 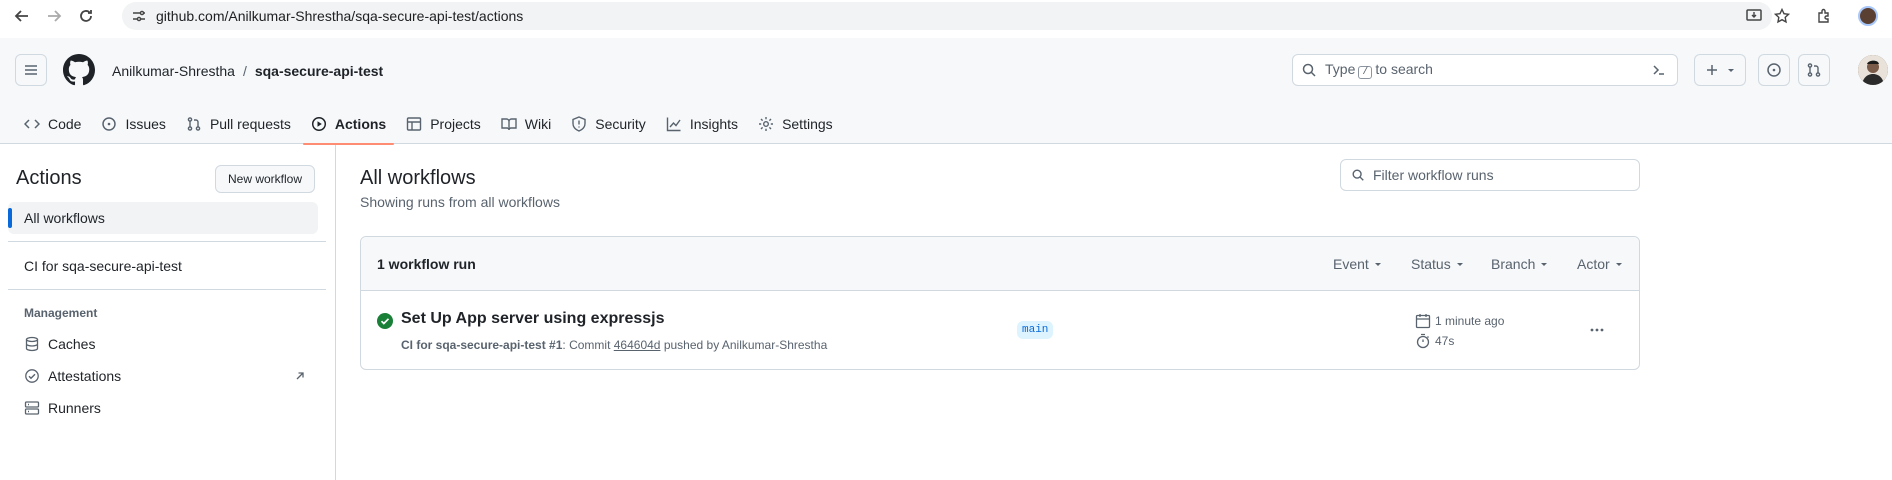 What do you see at coordinates (556, 345) in the screenshot?
I see `run-number: #1` at bounding box center [556, 345].